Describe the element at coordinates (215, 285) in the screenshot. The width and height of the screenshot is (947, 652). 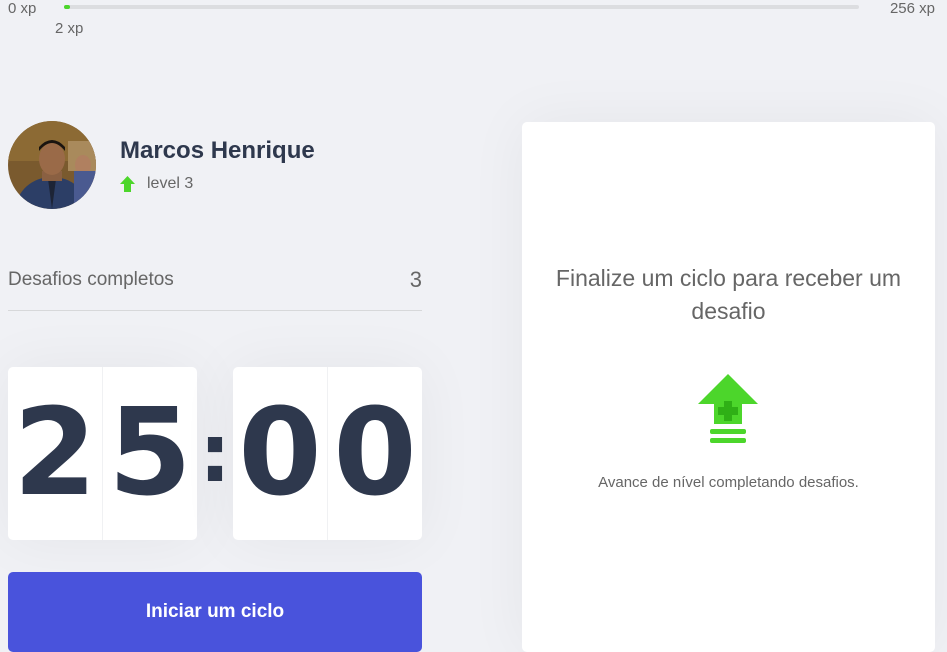
I see `completed-challenges: Desafios completos 3` at that location.